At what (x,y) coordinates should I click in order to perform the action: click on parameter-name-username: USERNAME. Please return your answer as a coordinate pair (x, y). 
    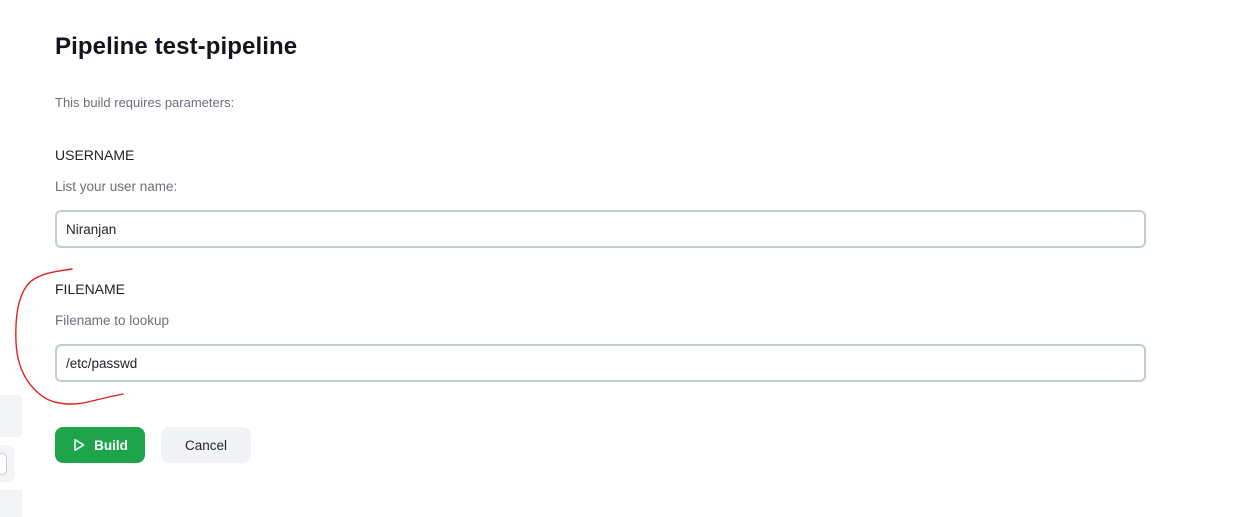
    Looking at the image, I should click on (95, 155).